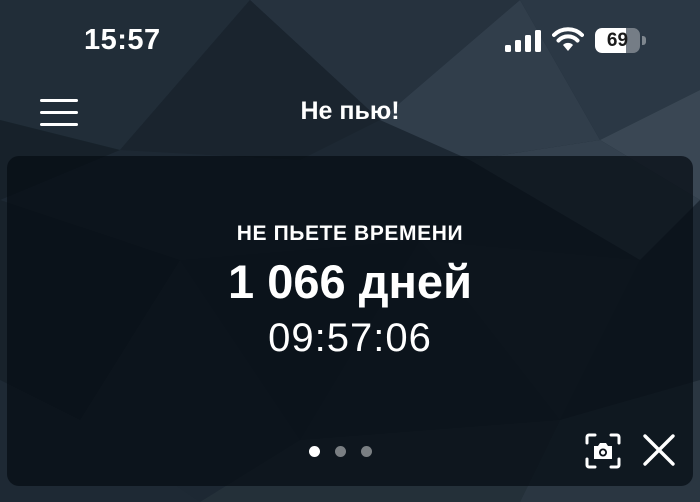 The width and height of the screenshot is (700, 502). Describe the element at coordinates (644, 40) in the screenshot. I see `battery-cap` at that location.